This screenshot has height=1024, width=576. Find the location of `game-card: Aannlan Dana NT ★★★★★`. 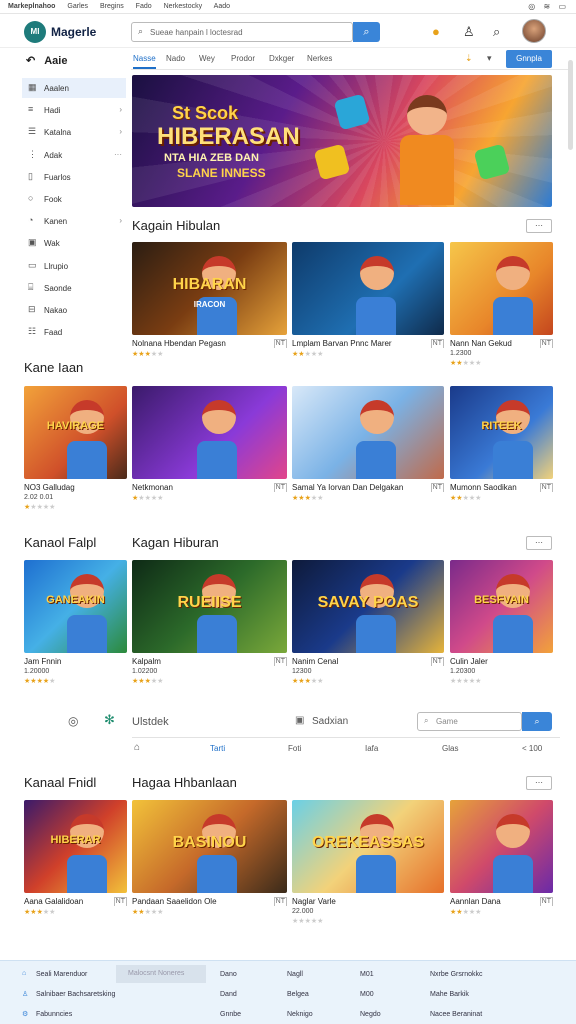

game-card: Aannlan Dana NT ★★★★★ is located at coordinates (501, 858).